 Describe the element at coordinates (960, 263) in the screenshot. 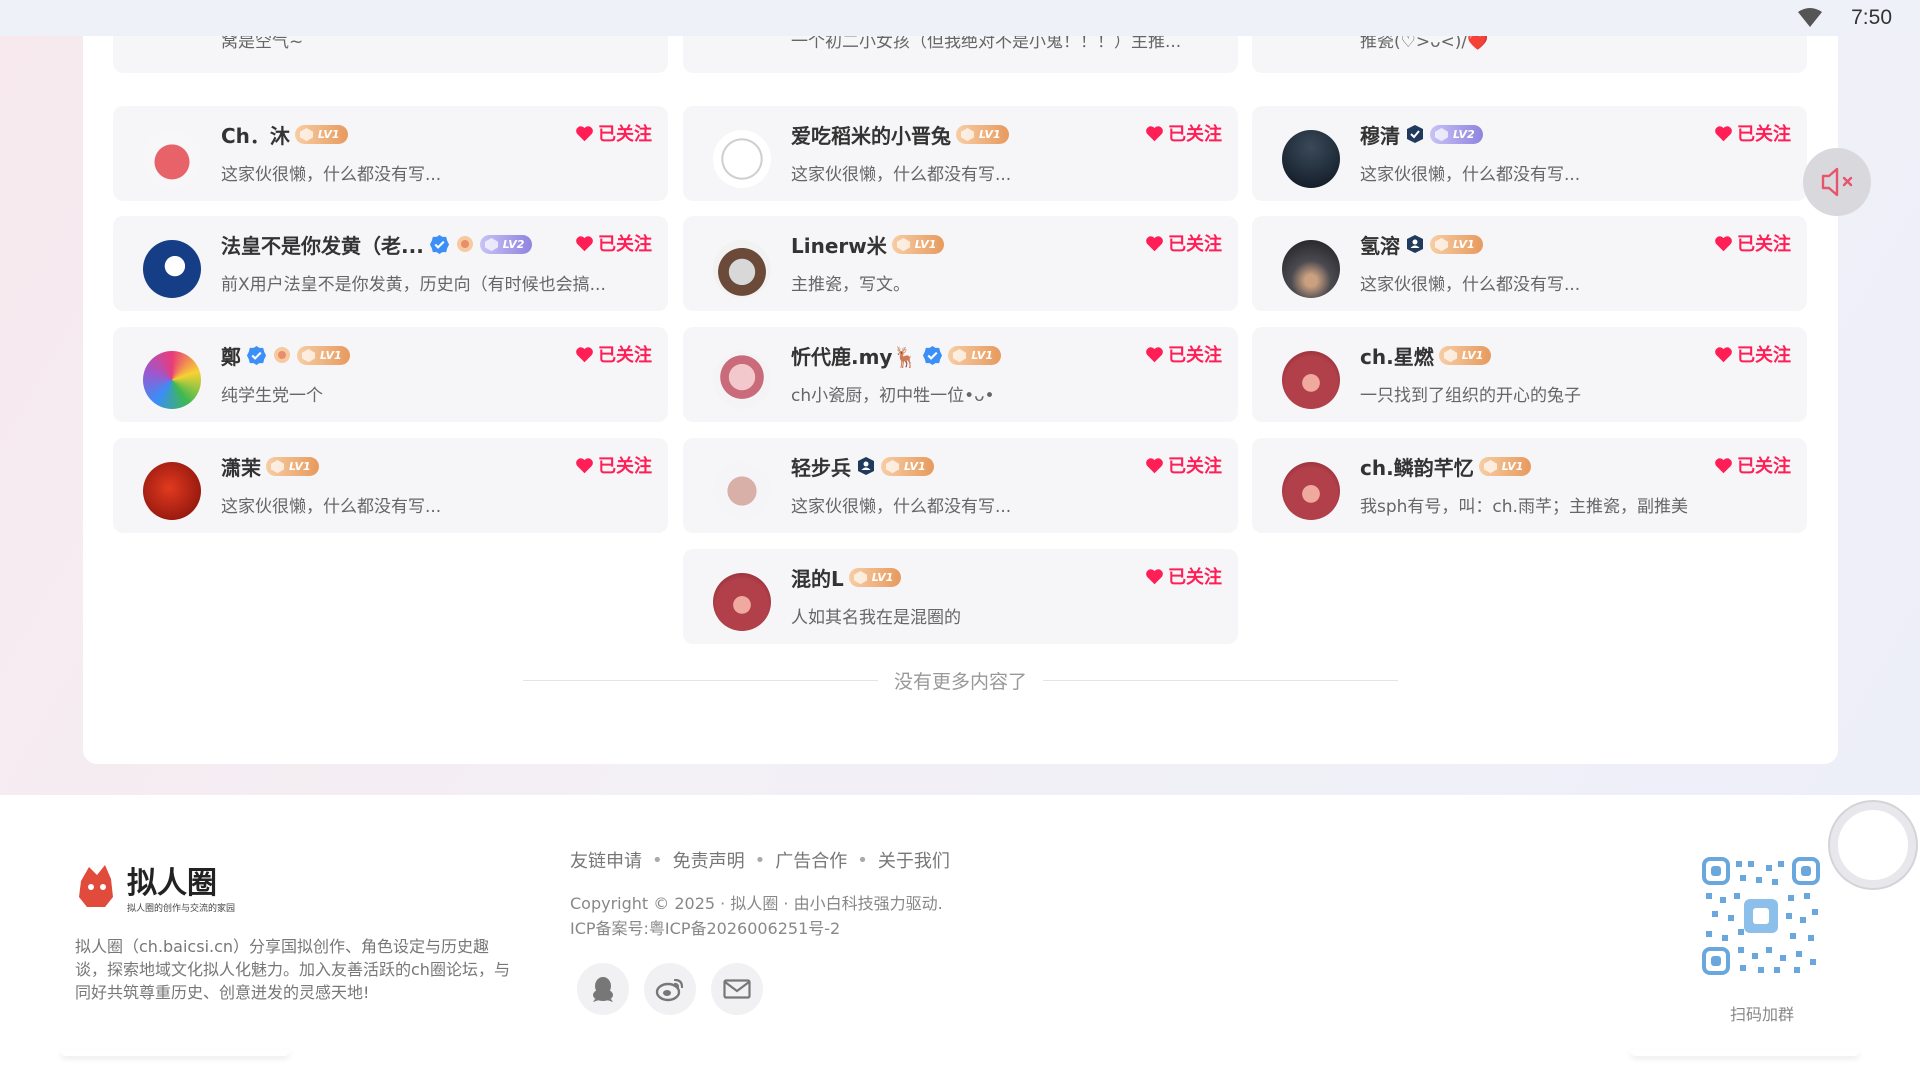

I see `user-card: Linerw米 LV1 主推瓷，写文。 已关注` at that location.